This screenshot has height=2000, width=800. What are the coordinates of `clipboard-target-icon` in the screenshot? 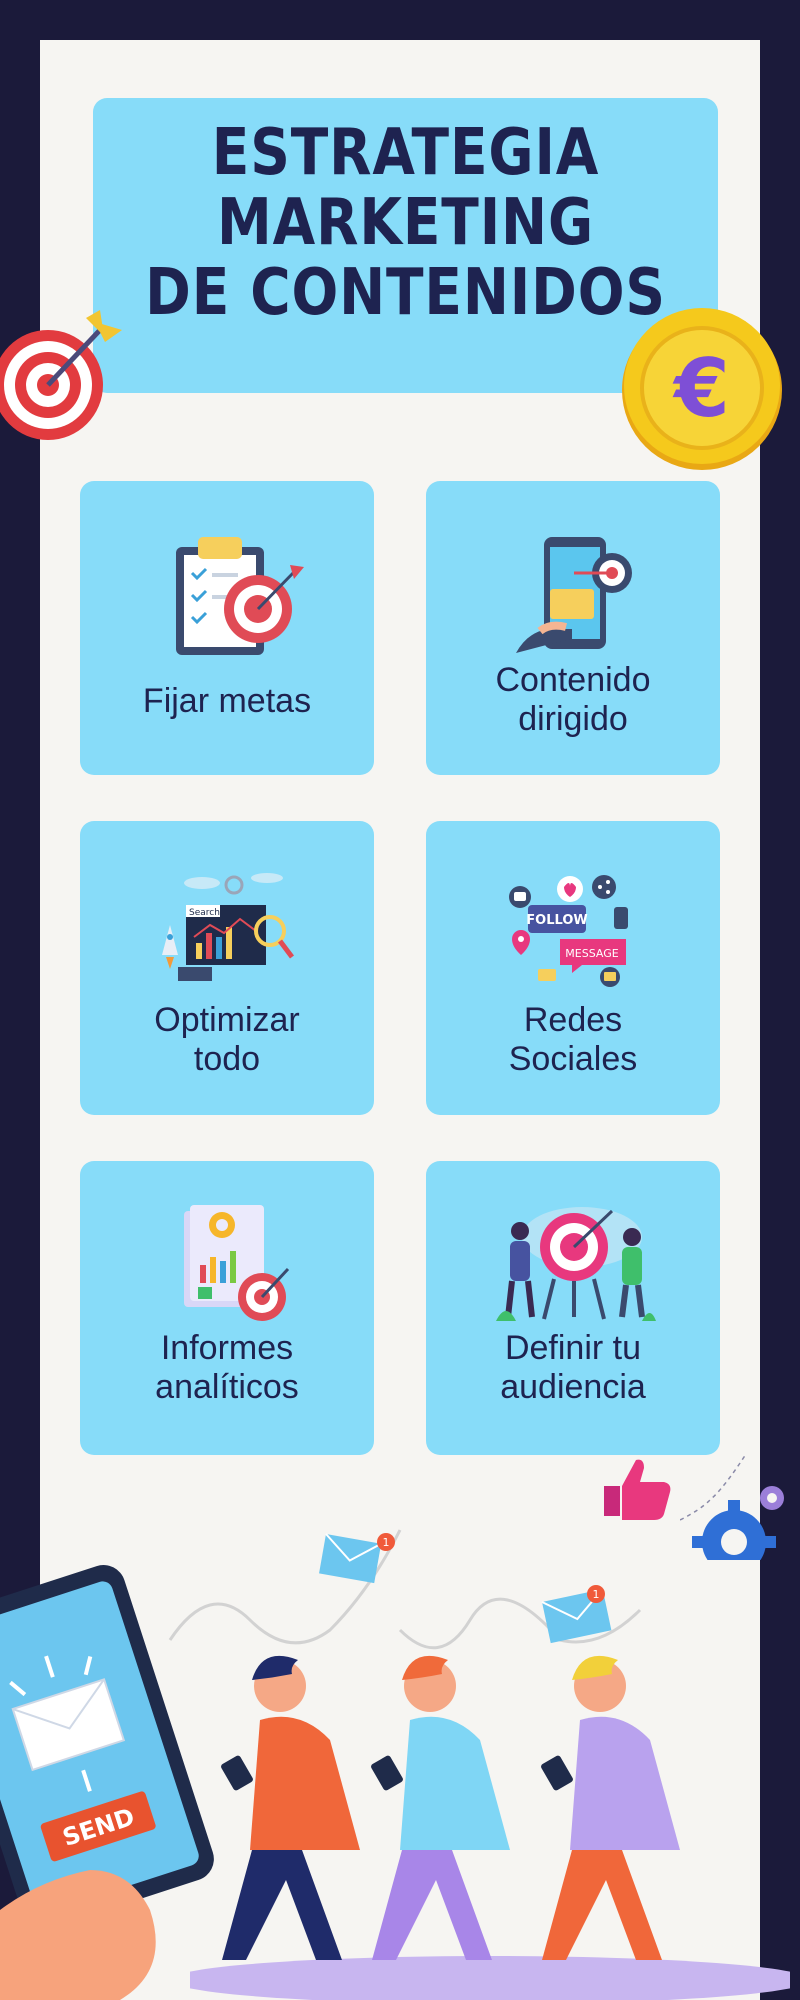 It's located at (240, 596).